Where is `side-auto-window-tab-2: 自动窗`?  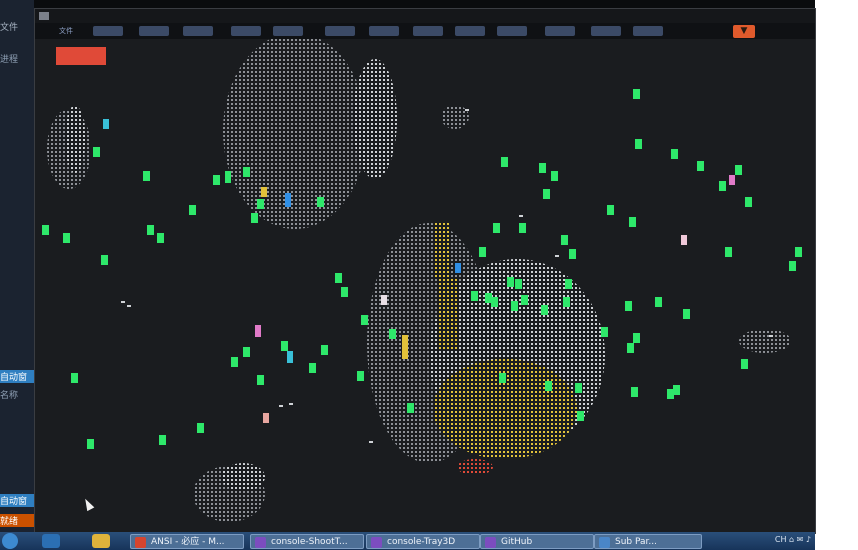 side-auto-window-tab-2: 自动窗 is located at coordinates (17, 500).